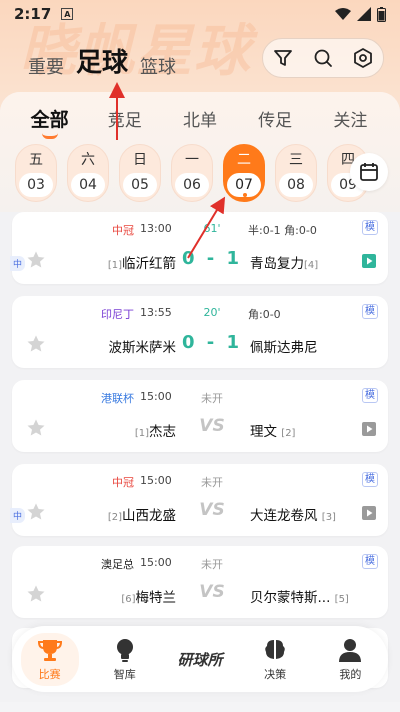  Describe the element at coordinates (305, 596) in the screenshot. I see `away-team: 贝尔蒙特斯... [5]` at that location.